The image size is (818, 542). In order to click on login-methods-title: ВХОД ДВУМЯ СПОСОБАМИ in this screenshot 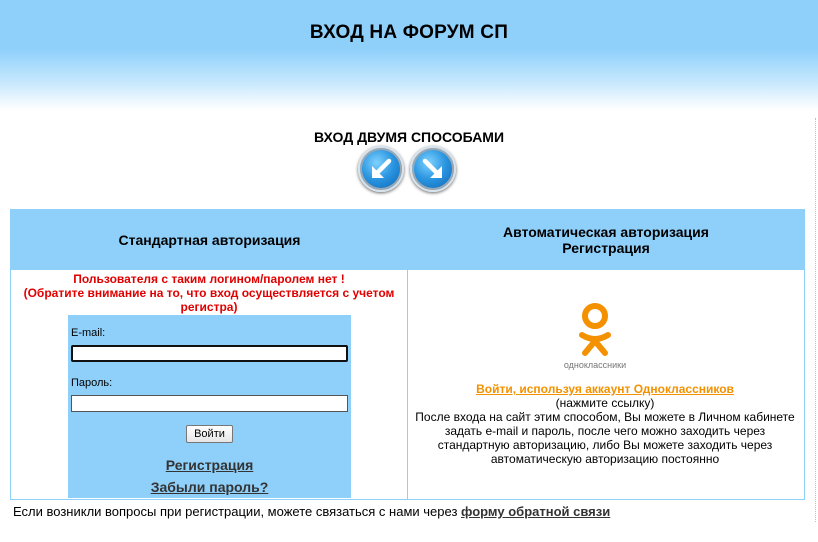, I will do `click(409, 137)`.